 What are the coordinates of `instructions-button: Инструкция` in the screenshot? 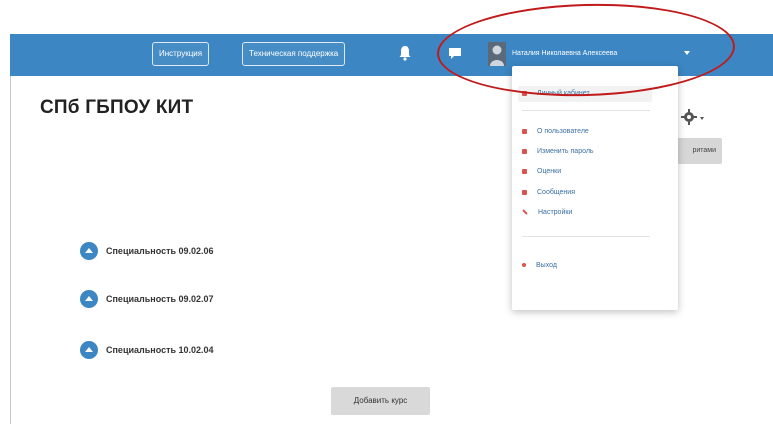 It's located at (181, 54).